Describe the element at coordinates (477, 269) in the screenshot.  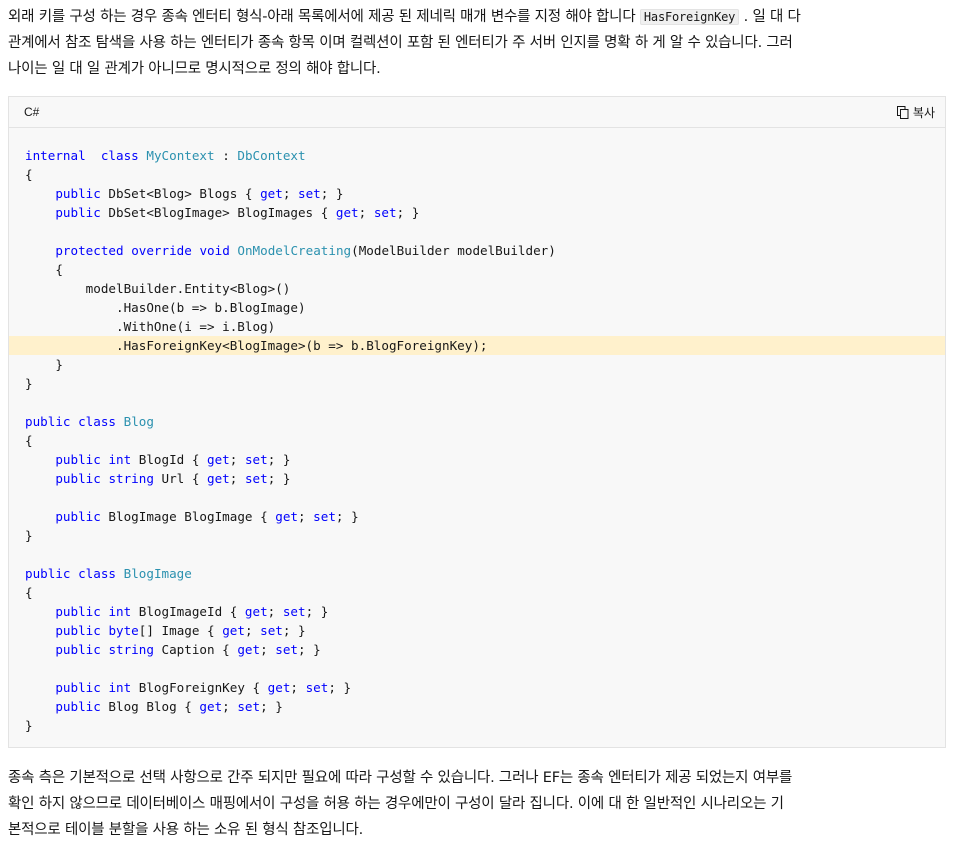
I see `code-line: {` at that location.